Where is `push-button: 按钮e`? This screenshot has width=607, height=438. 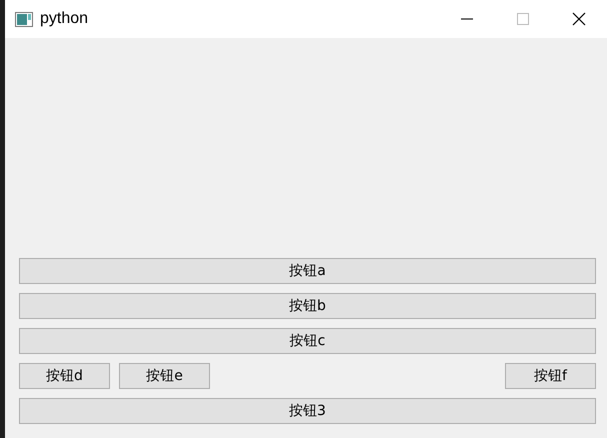
push-button: 按钮e is located at coordinates (164, 376).